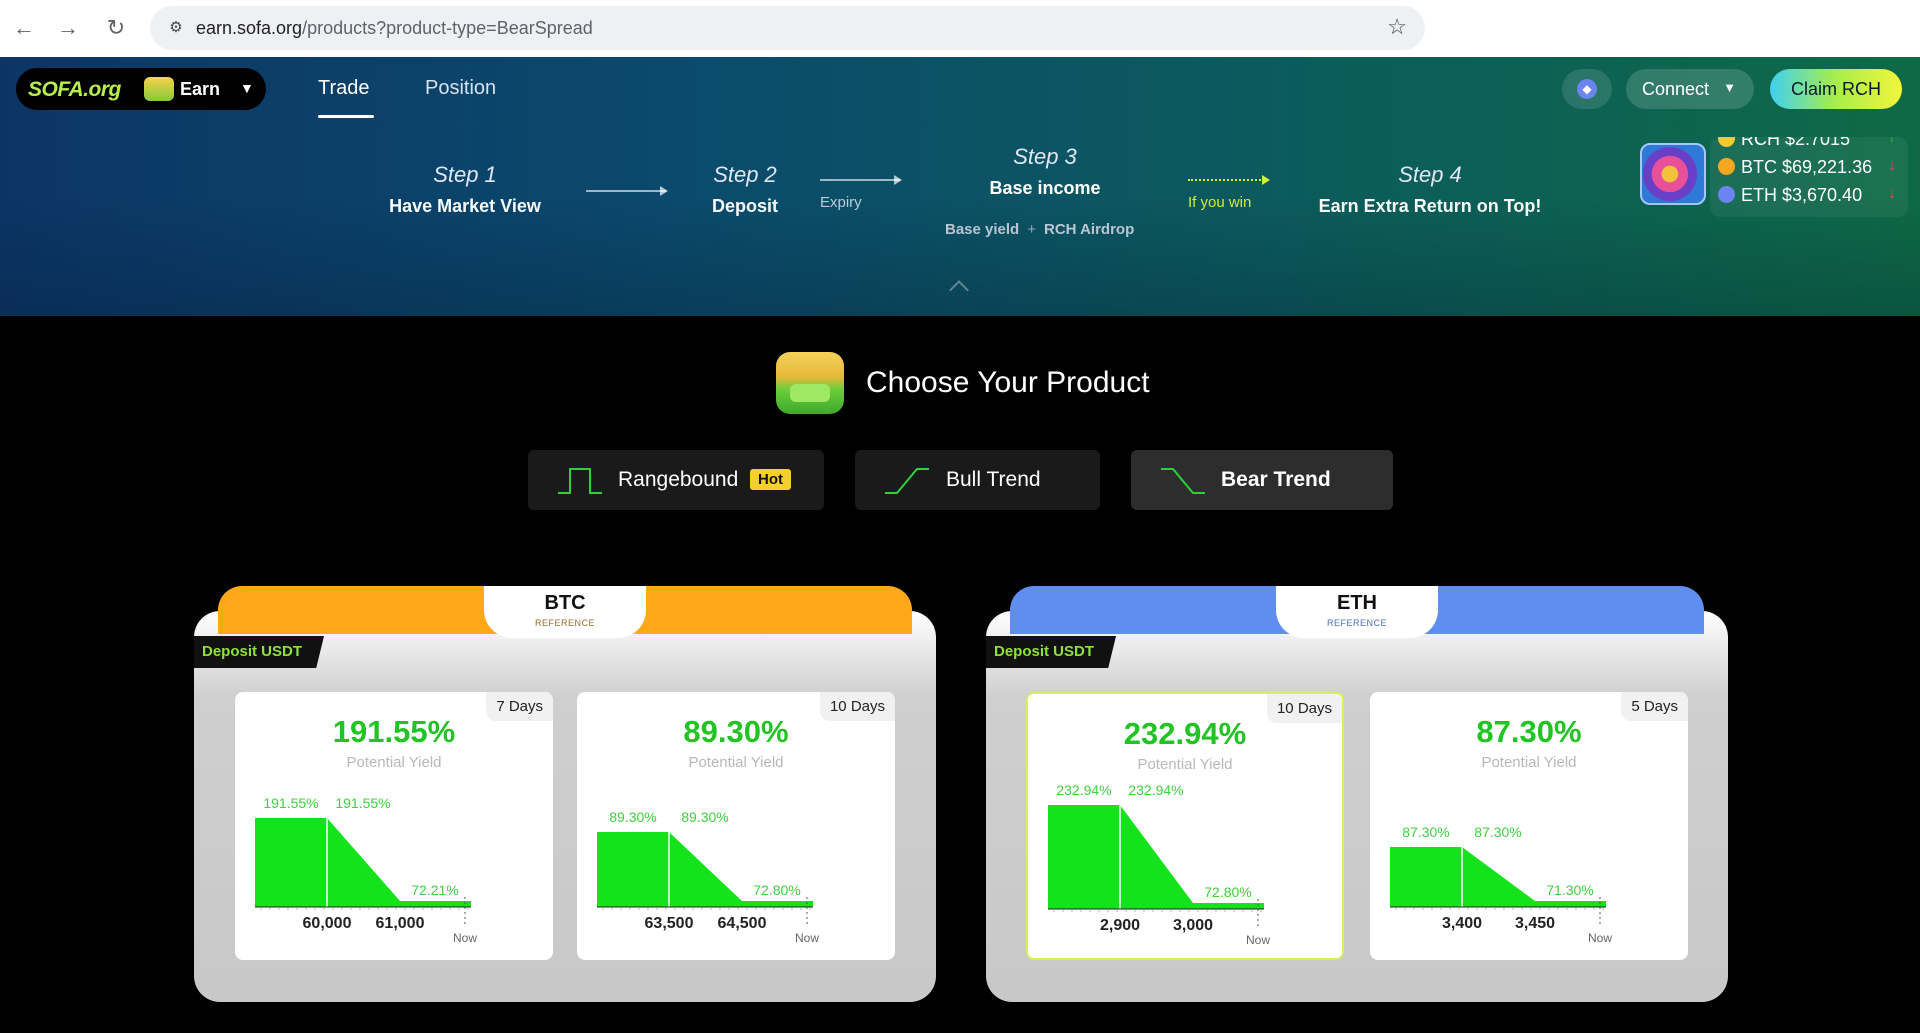 The height and width of the screenshot is (1033, 1920). I want to click on ticker-text: ETH $3,670.40, so click(1802, 195).